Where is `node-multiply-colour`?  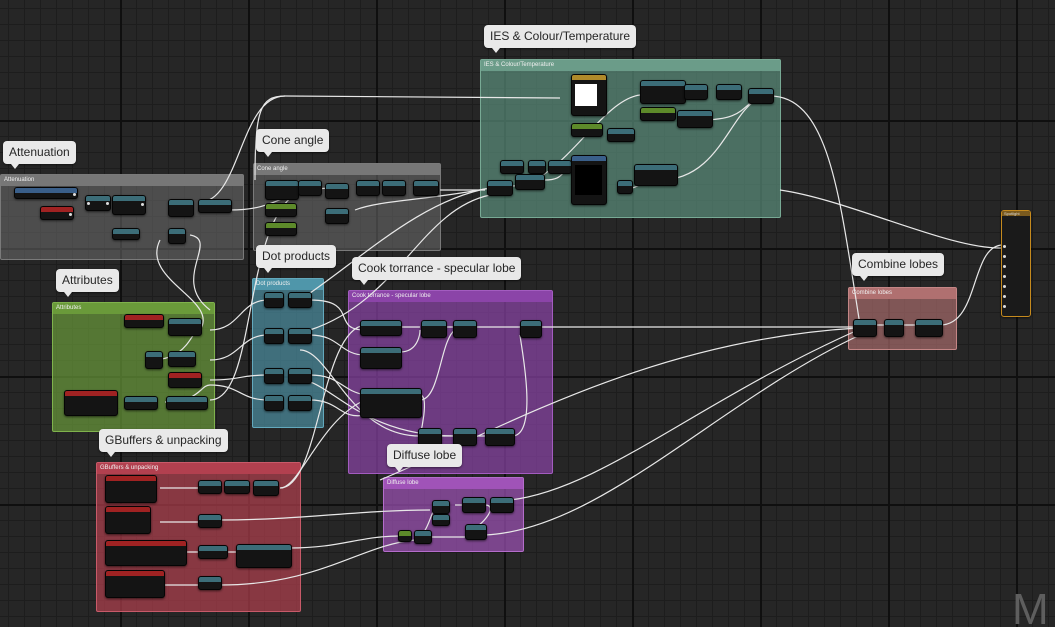 node-multiply-colour is located at coordinates (696, 92).